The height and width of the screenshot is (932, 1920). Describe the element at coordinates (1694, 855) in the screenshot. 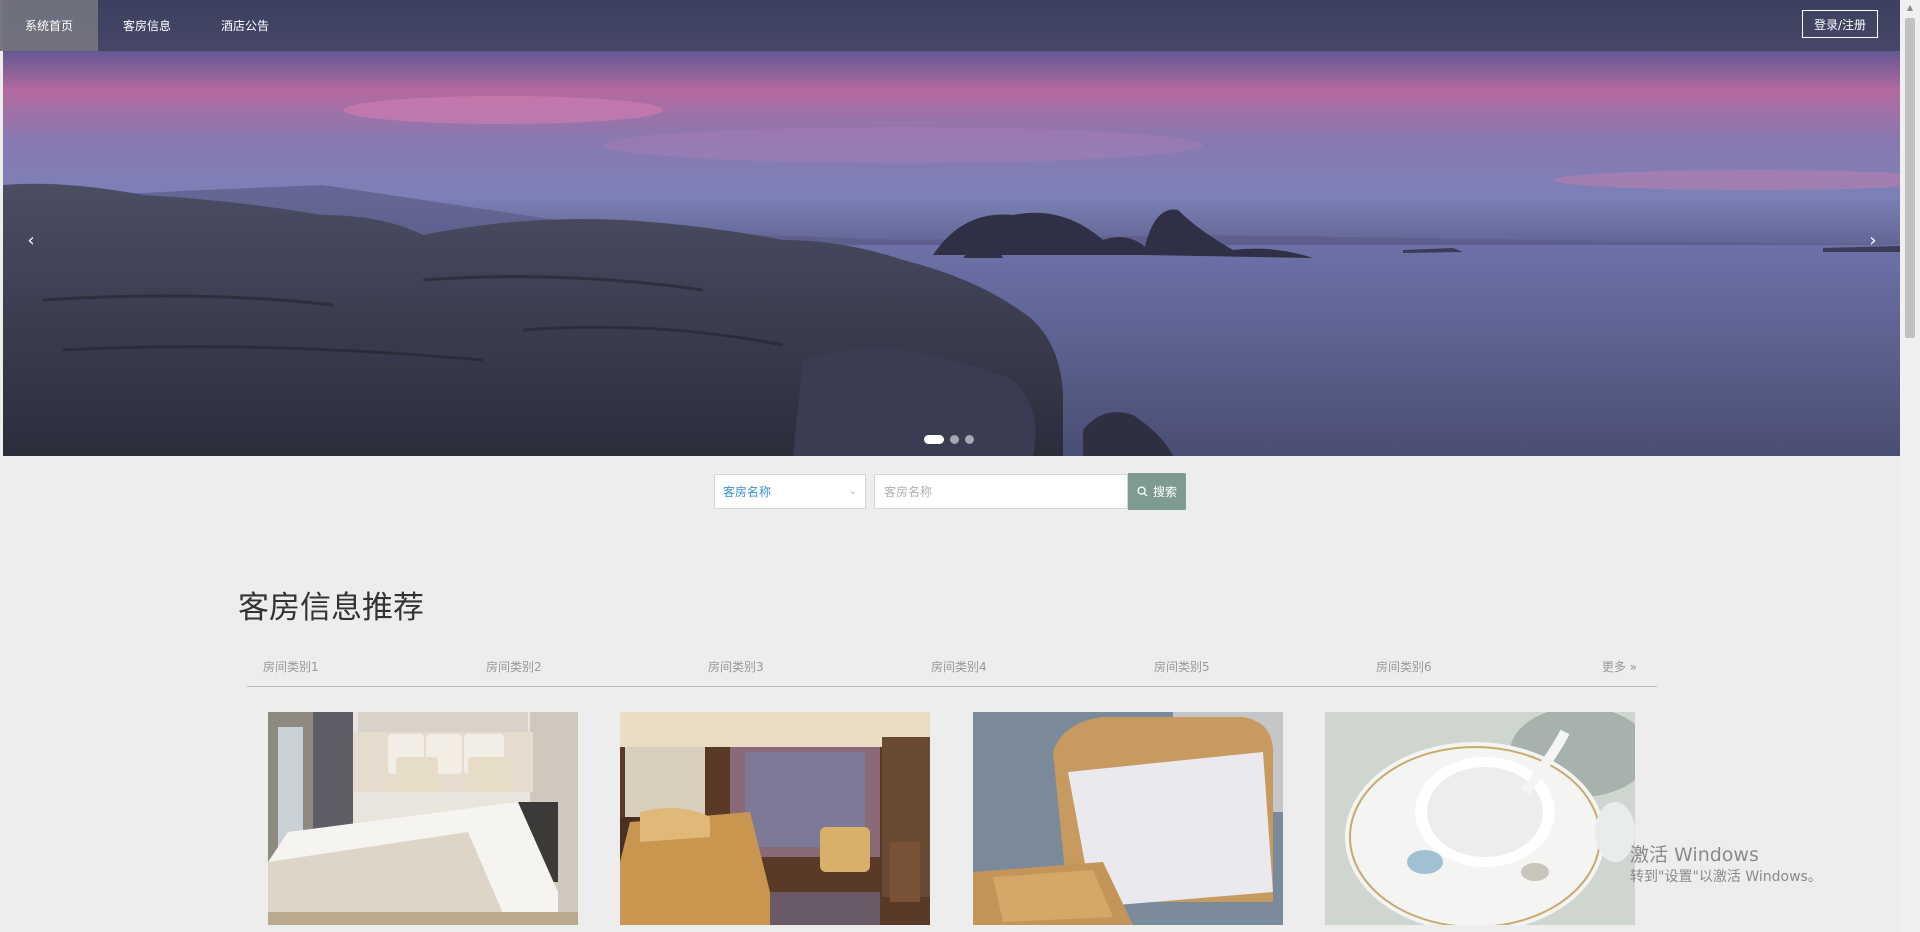

I see `watermark-line-1: 激活 Windows` at that location.